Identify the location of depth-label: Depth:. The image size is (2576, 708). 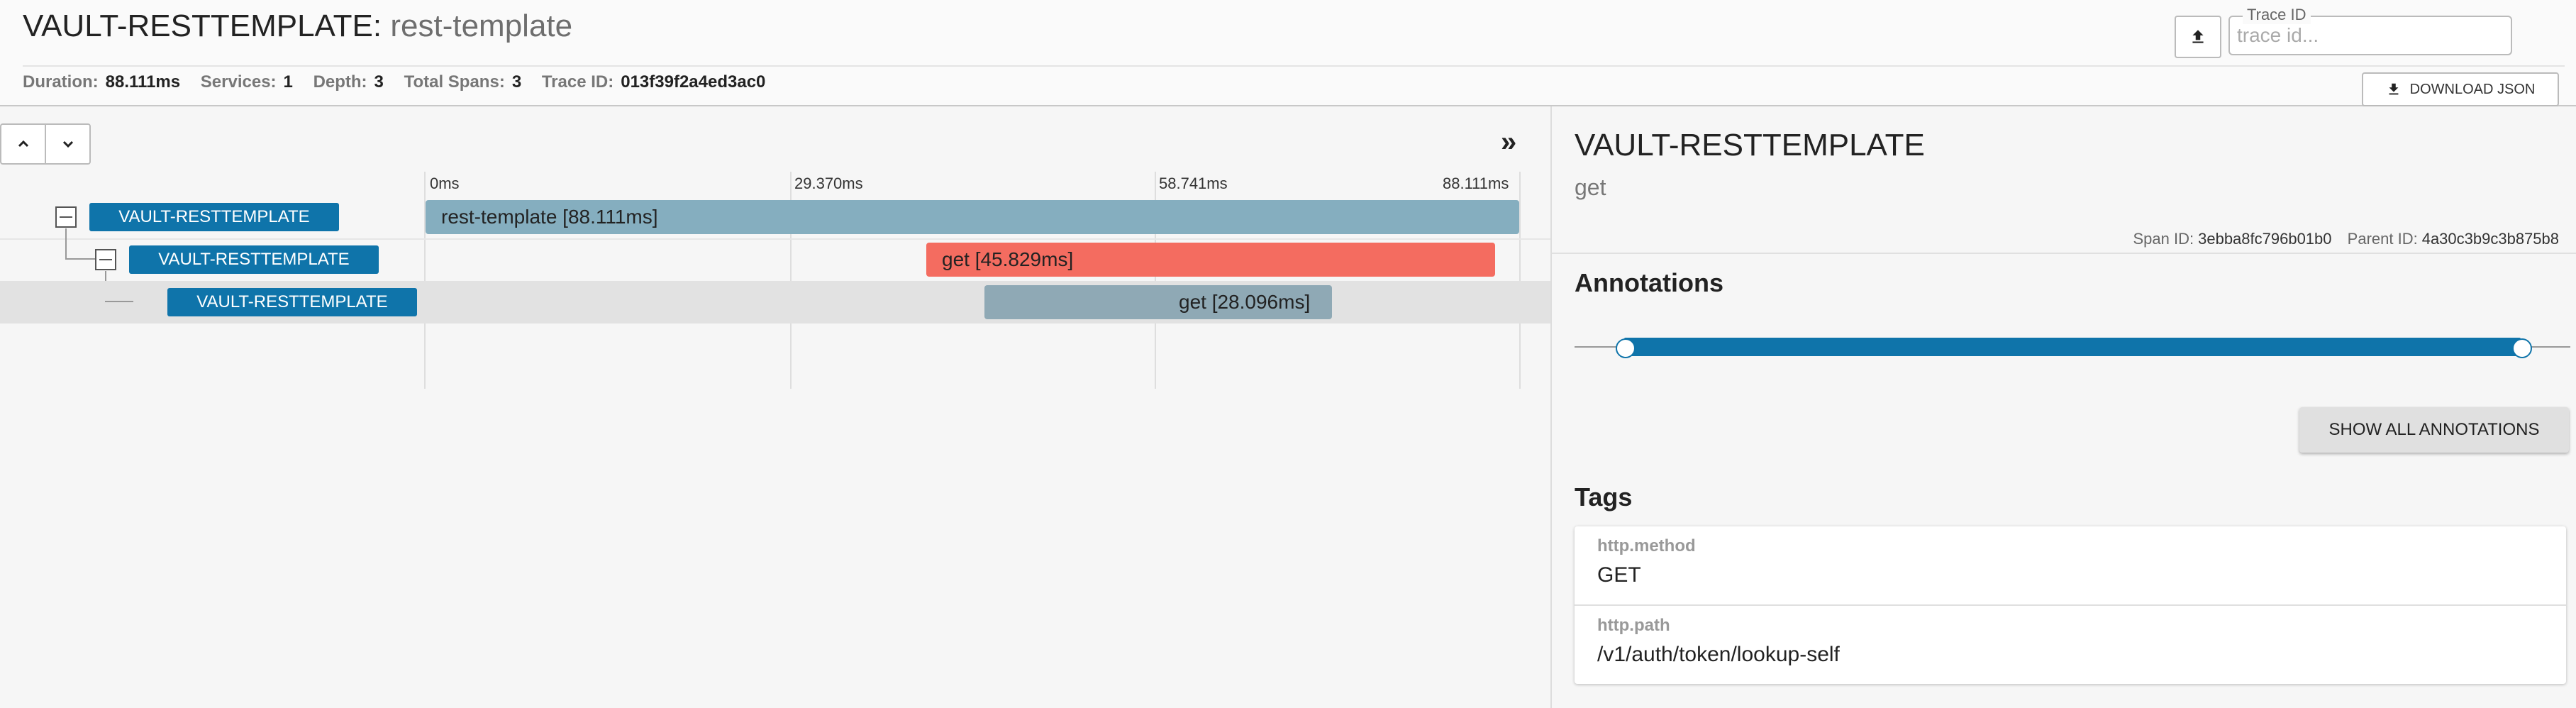
(340, 82).